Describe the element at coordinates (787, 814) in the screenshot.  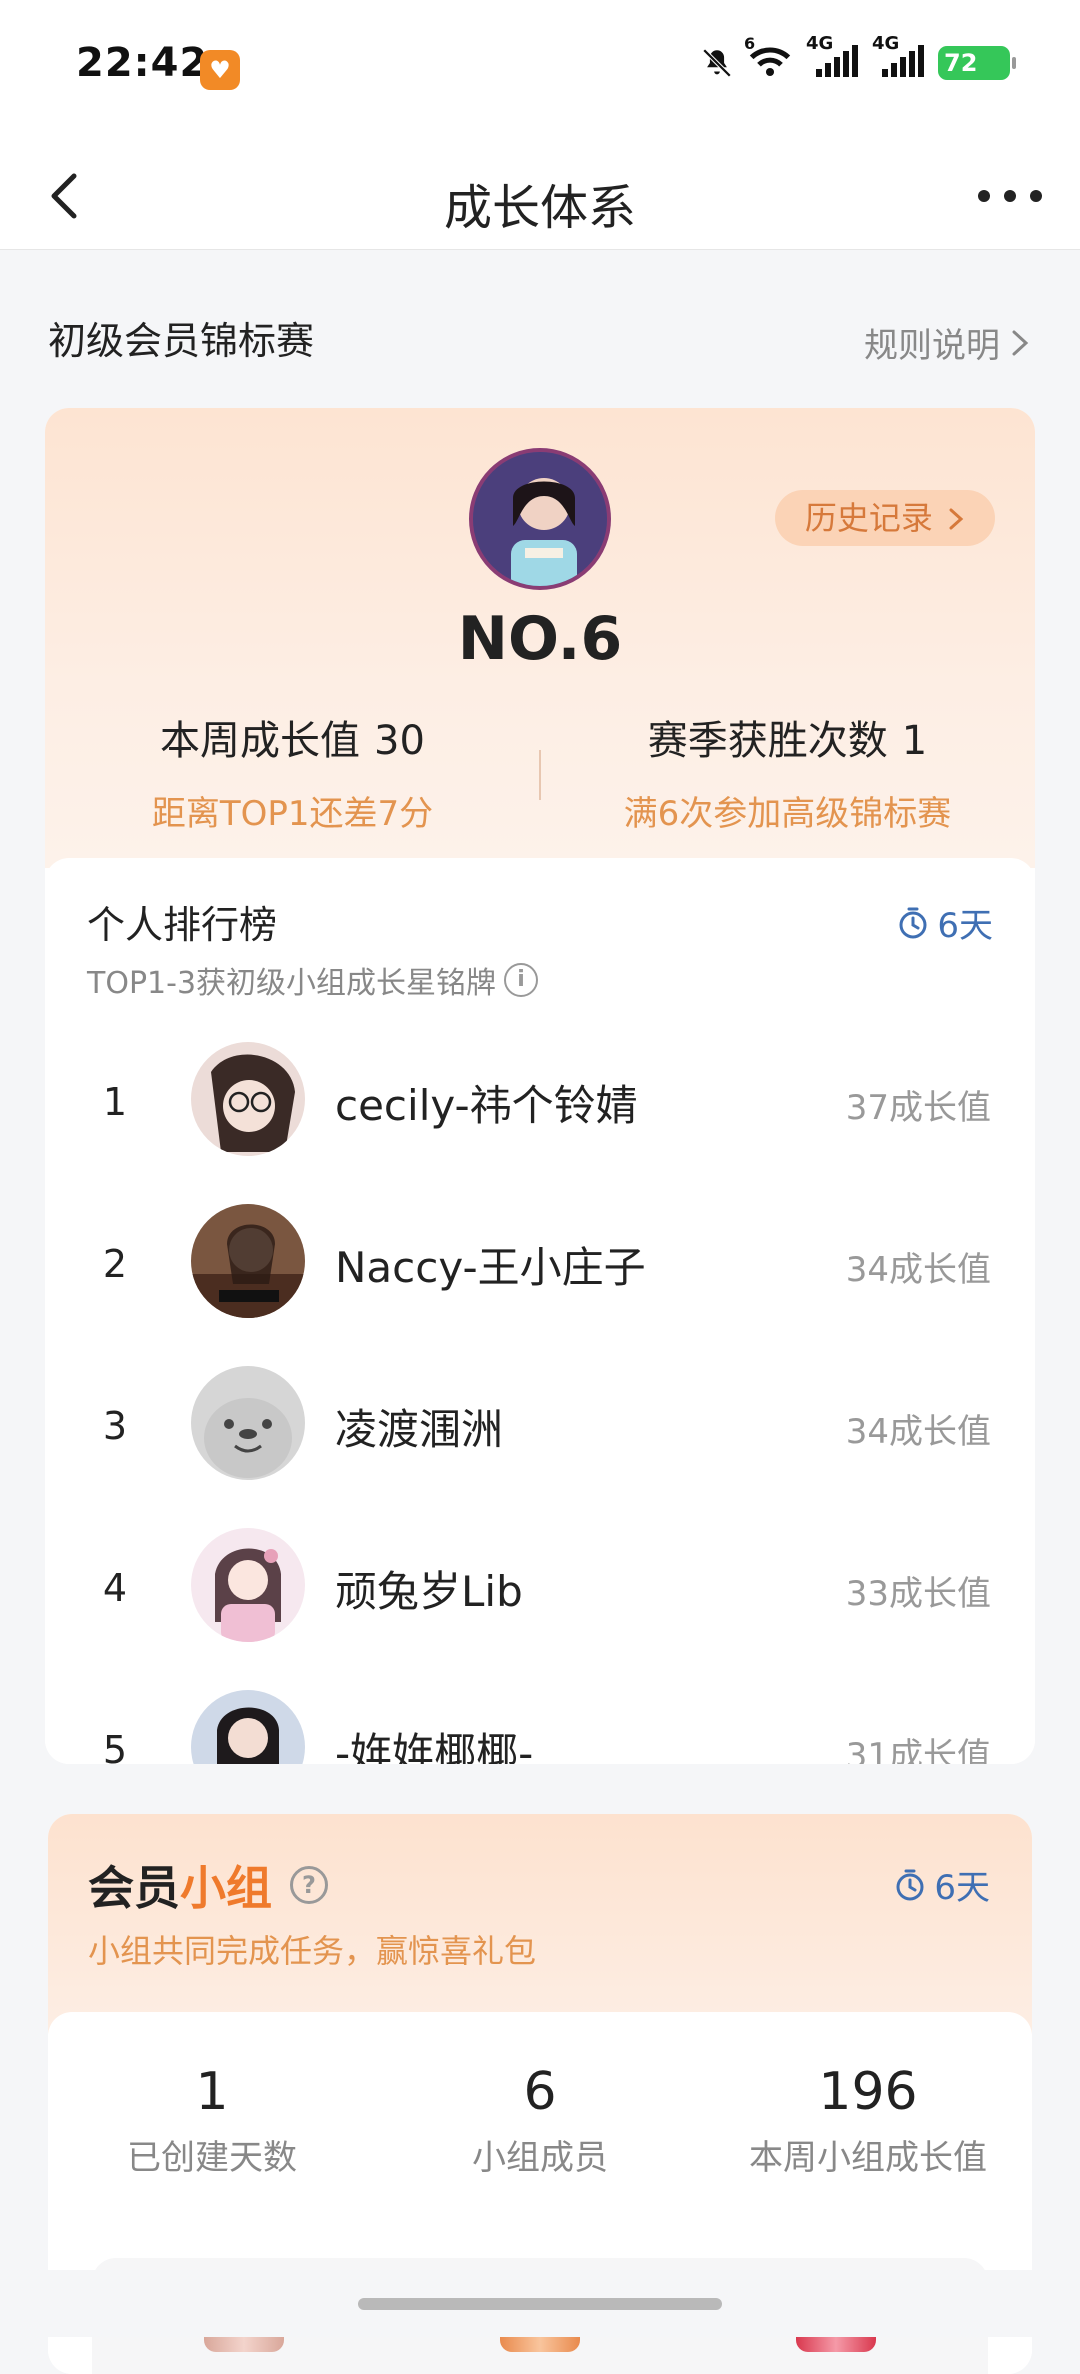
I see `season-wins-sub: 满6次参加高级锦标赛` at that location.